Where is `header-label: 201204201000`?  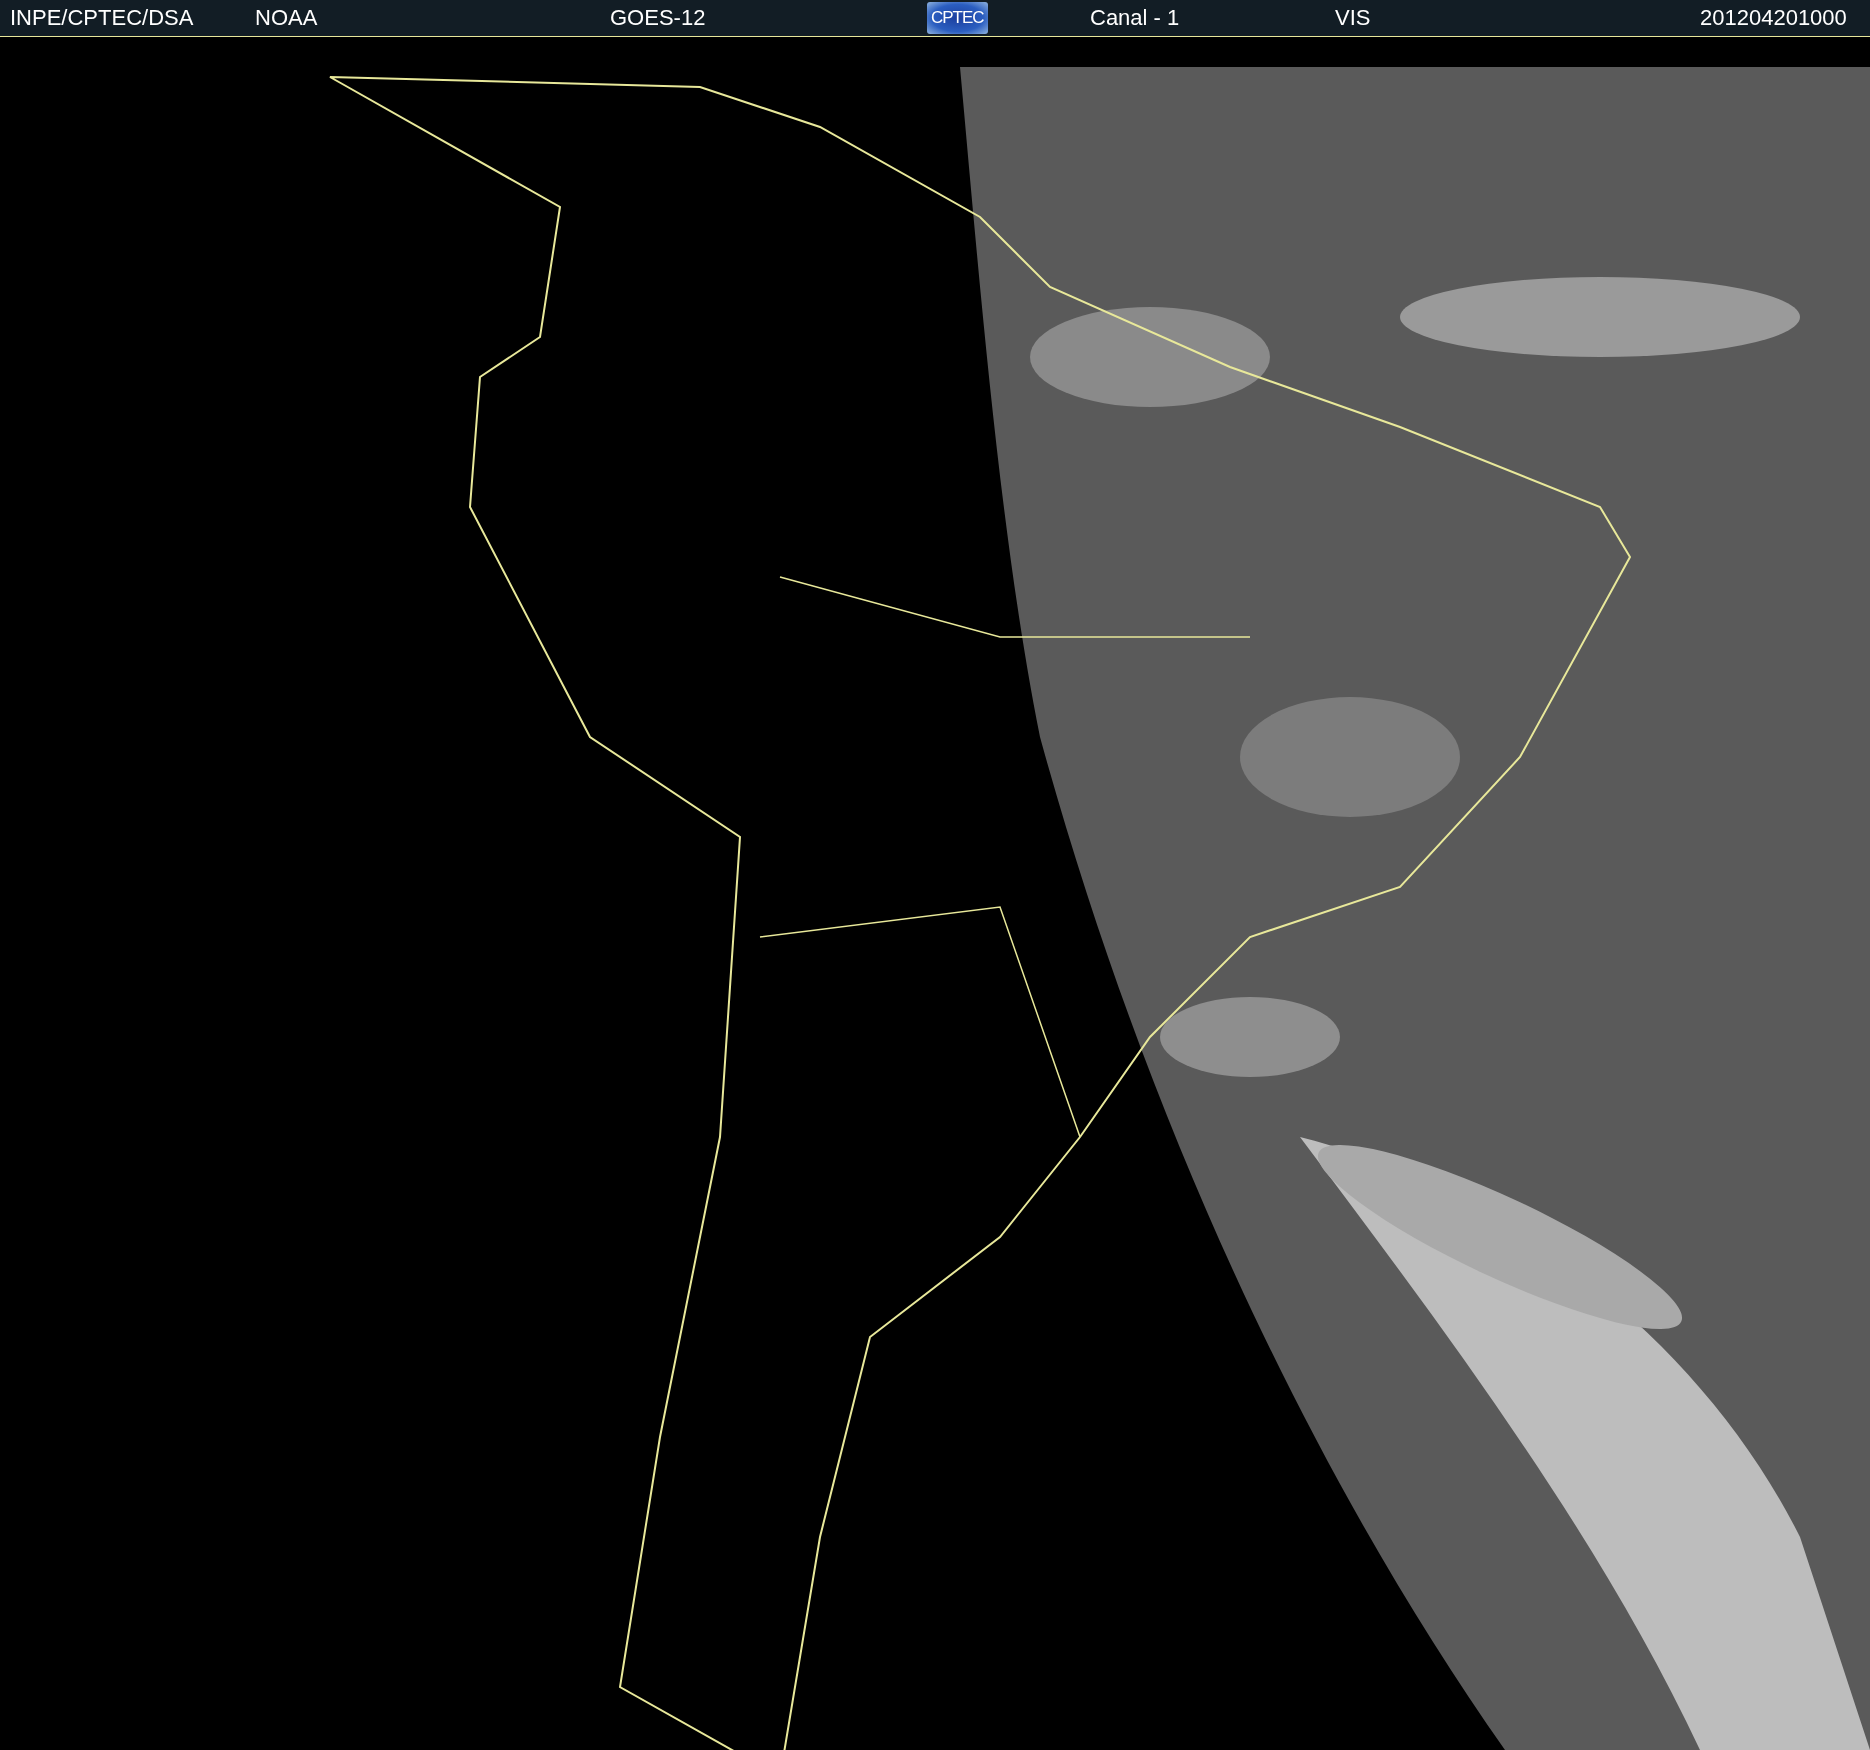
header-label: 201204201000 is located at coordinates (1773, 18).